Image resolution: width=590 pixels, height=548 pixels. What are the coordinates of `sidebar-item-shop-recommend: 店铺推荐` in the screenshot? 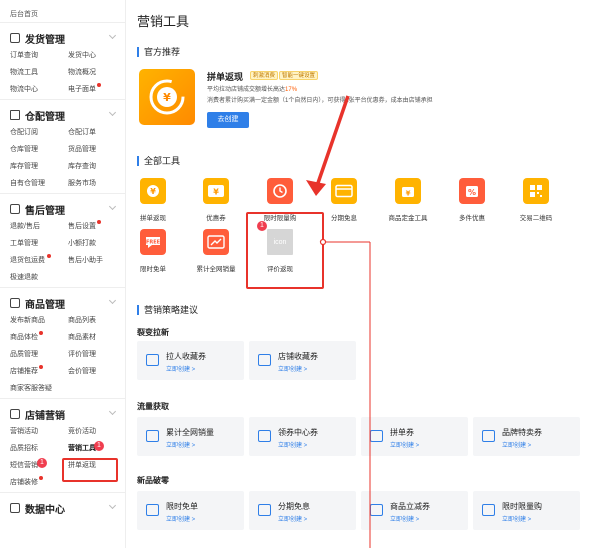 It's located at (39, 371).